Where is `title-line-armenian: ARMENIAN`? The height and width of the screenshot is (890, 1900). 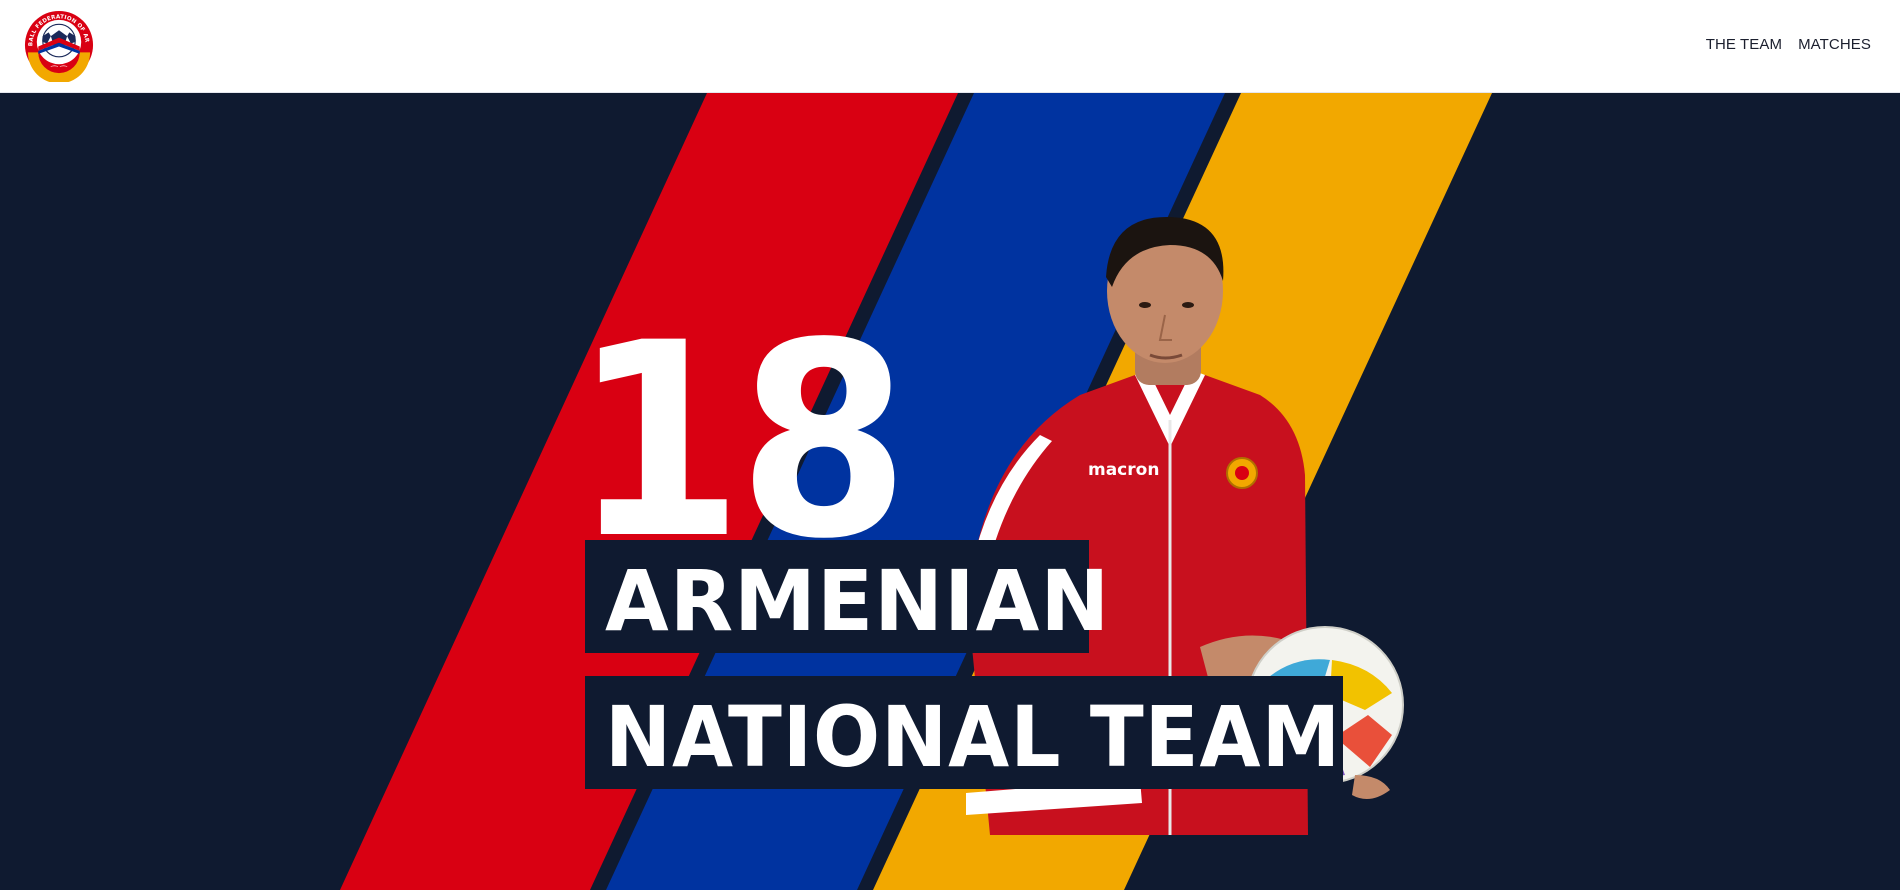 title-line-armenian: ARMENIAN is located at coordinates (847, 596).